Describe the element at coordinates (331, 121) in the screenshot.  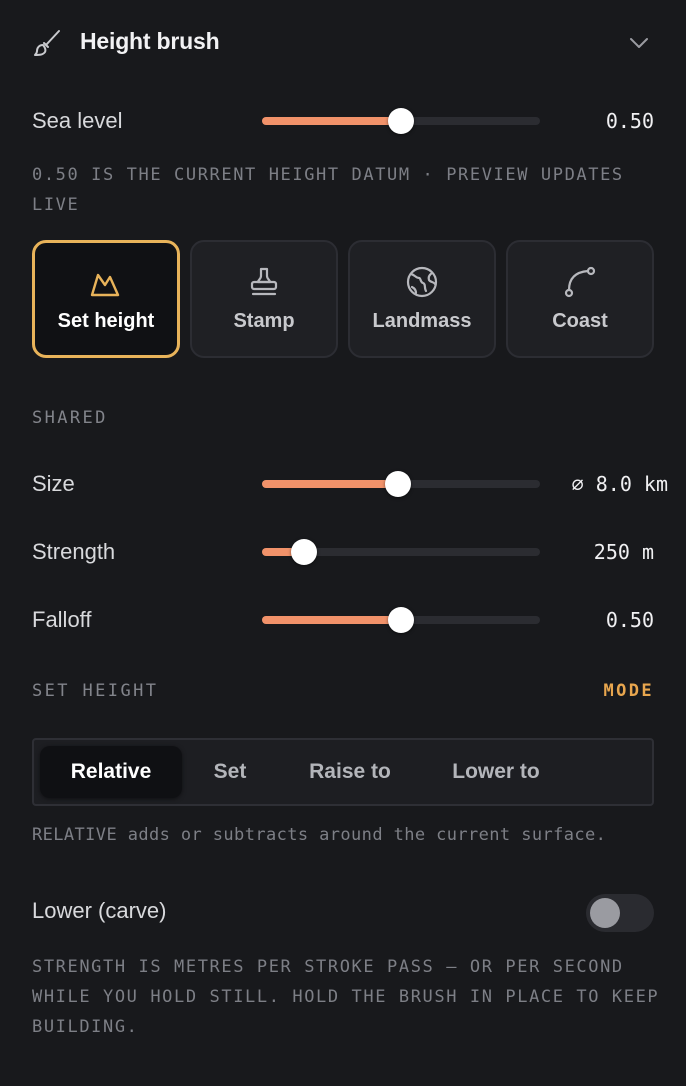
I see `sea-level-fill` at that location.